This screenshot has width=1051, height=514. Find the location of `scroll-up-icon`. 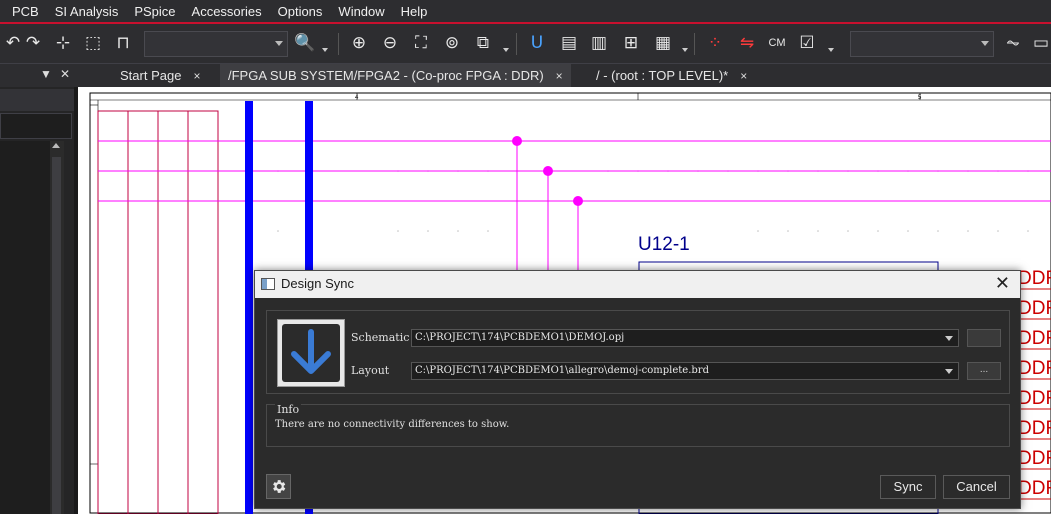

scroll-up-icon is located at coordinates (56, 145).